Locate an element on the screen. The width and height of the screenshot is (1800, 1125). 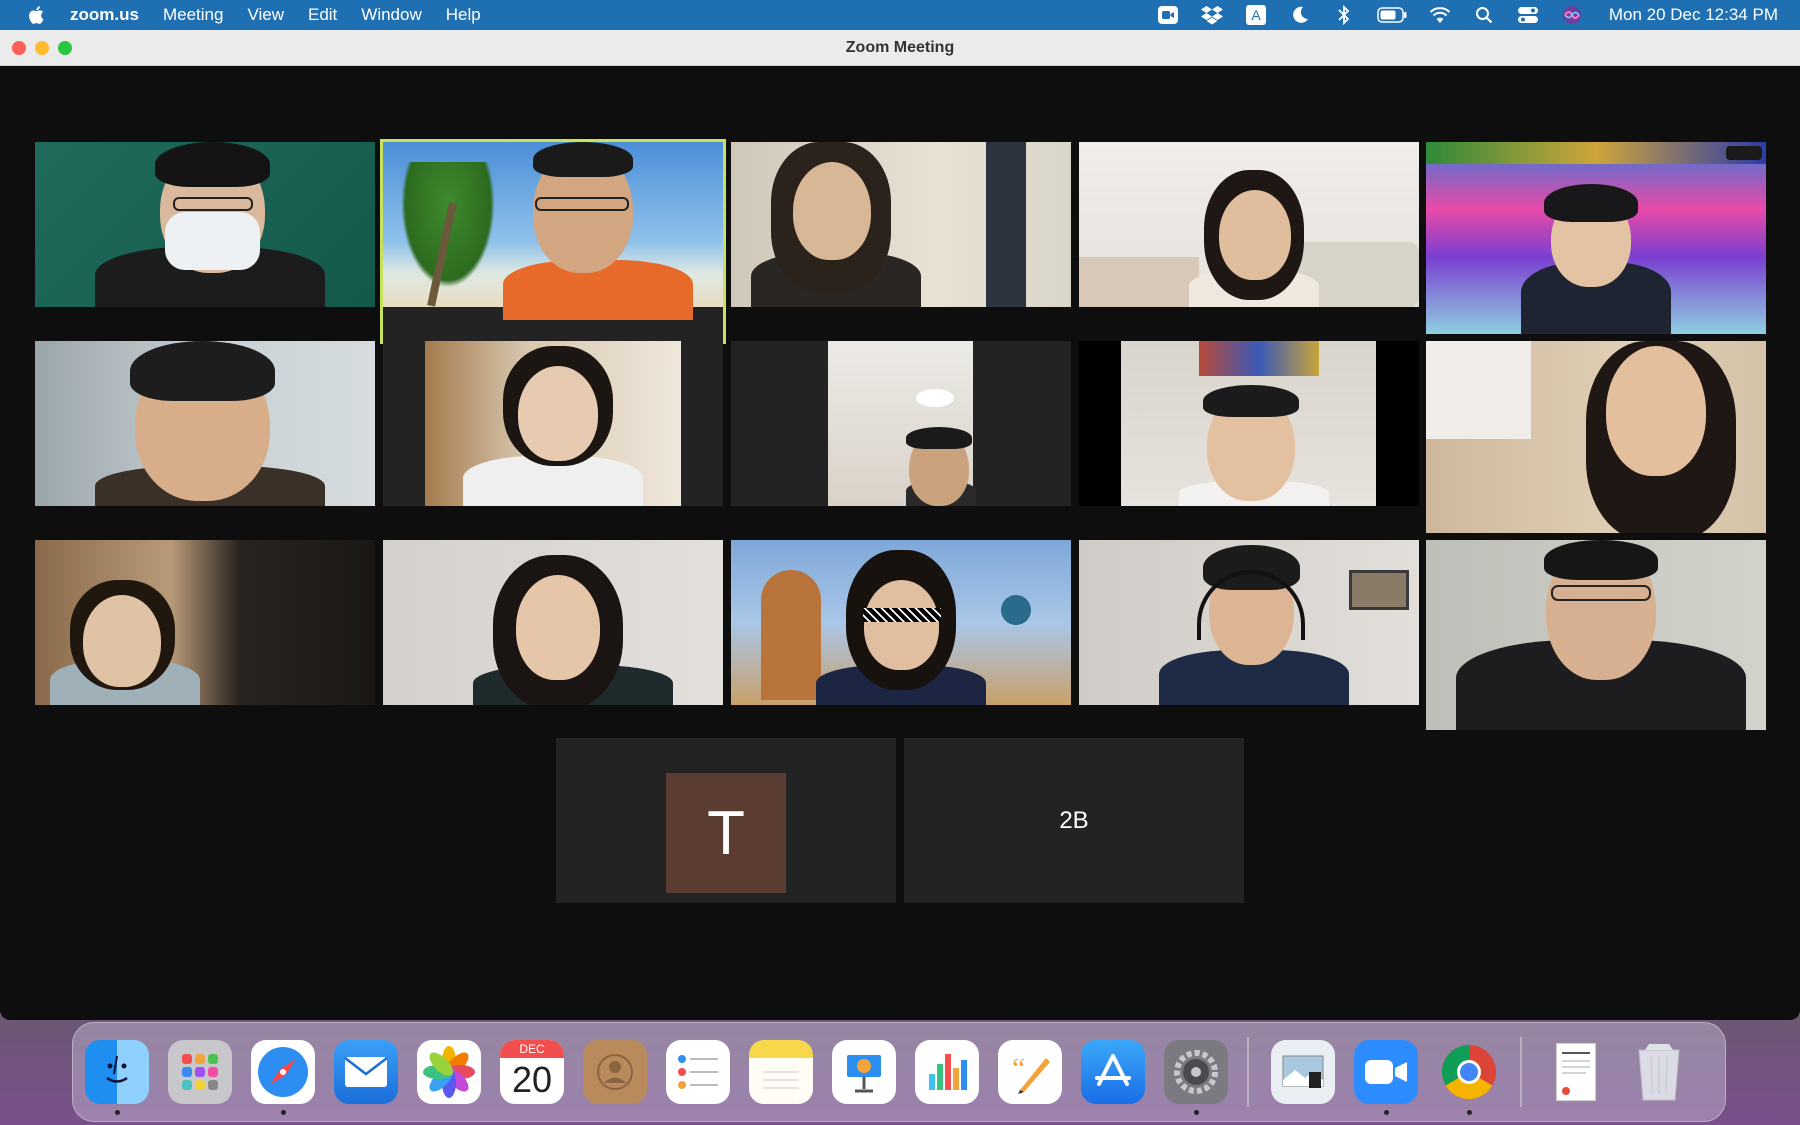
photos-icon is located at coordinates (449, 1072).